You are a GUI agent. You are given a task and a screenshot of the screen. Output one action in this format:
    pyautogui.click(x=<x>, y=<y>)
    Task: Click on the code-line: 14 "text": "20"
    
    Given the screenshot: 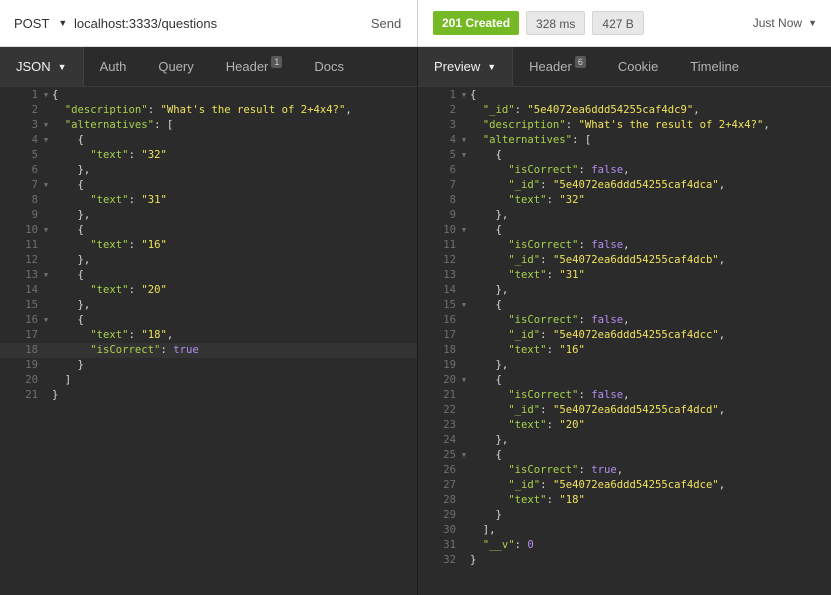 What is the action you would take?
    pyautogui.click(x=208, y=290)
    